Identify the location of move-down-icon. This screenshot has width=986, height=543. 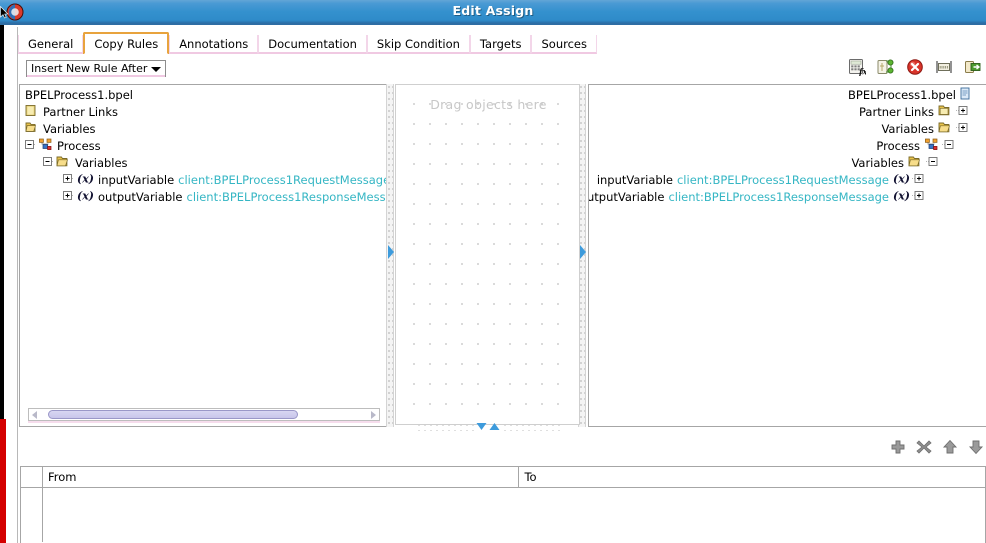
(976, 447).